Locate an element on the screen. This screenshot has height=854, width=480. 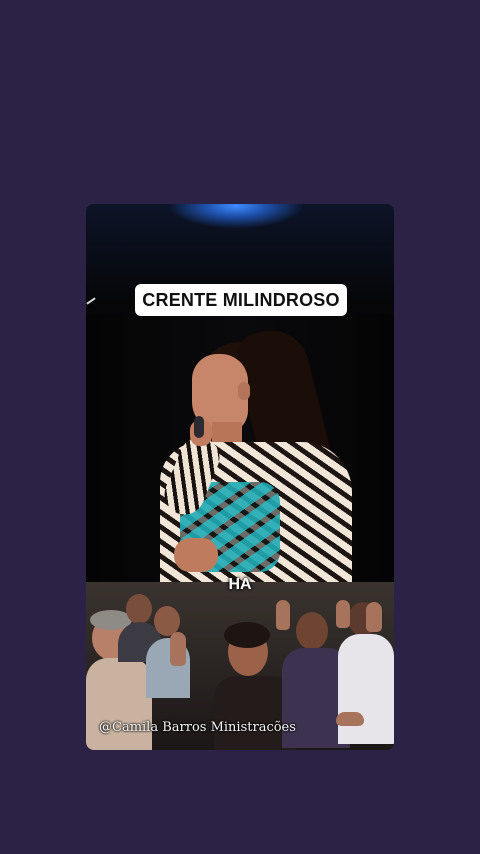
singer-ear is located at coordinates (244, 391).